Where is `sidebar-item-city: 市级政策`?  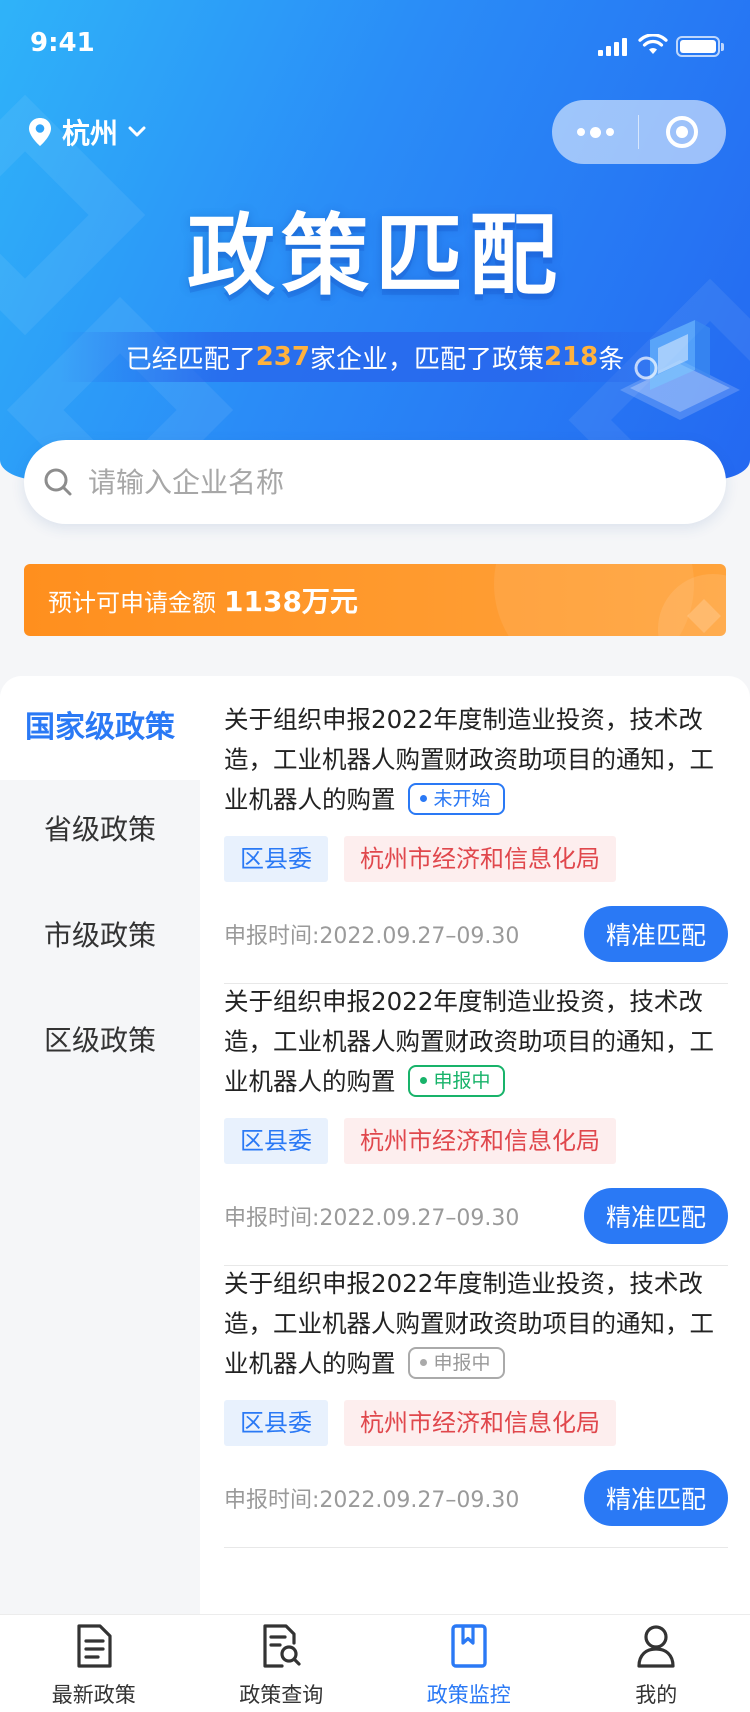 sidebar-item-city: 市级政策 is located at coordinates (100, 936).